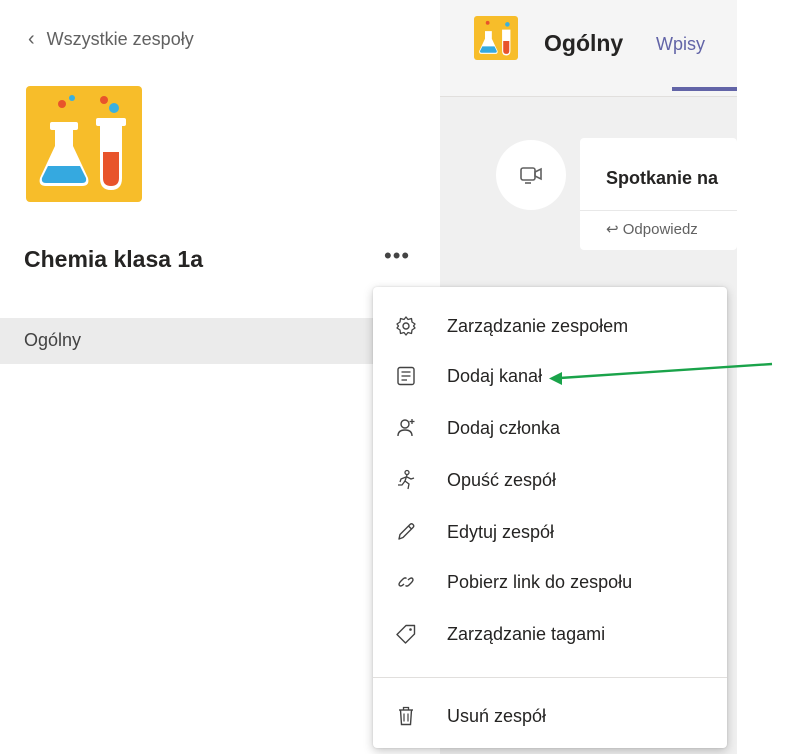  I want to click on add-member-icon, so click(406, 428).